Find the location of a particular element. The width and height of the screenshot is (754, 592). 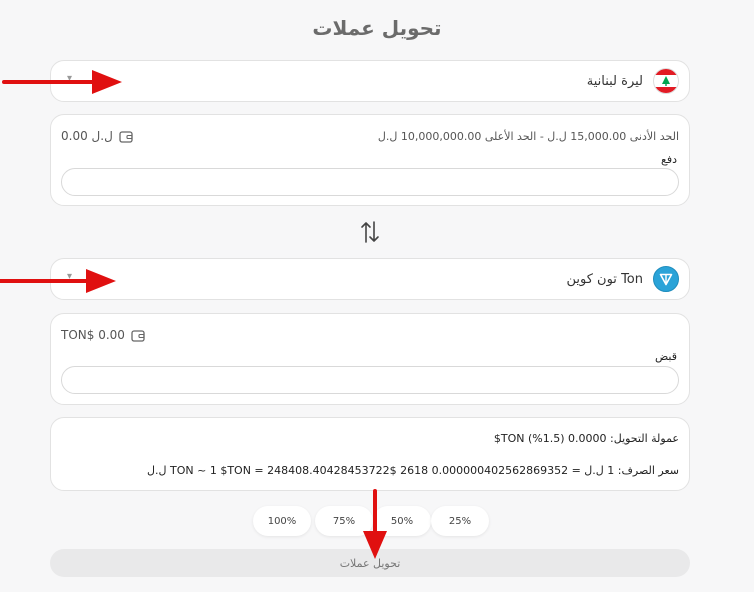

from-currency-select: ليرة لبنانية ▾ is located at coordinates (370, 81).